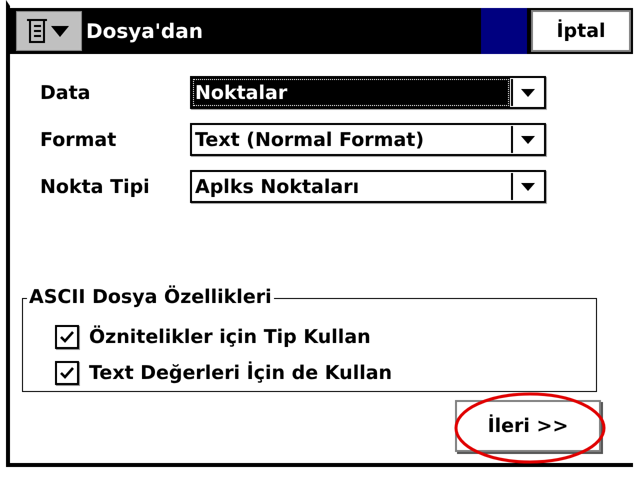  Describe the element at coordinates (528, 426) in the screenshot. I see `next-button: İleri >>` at that location.